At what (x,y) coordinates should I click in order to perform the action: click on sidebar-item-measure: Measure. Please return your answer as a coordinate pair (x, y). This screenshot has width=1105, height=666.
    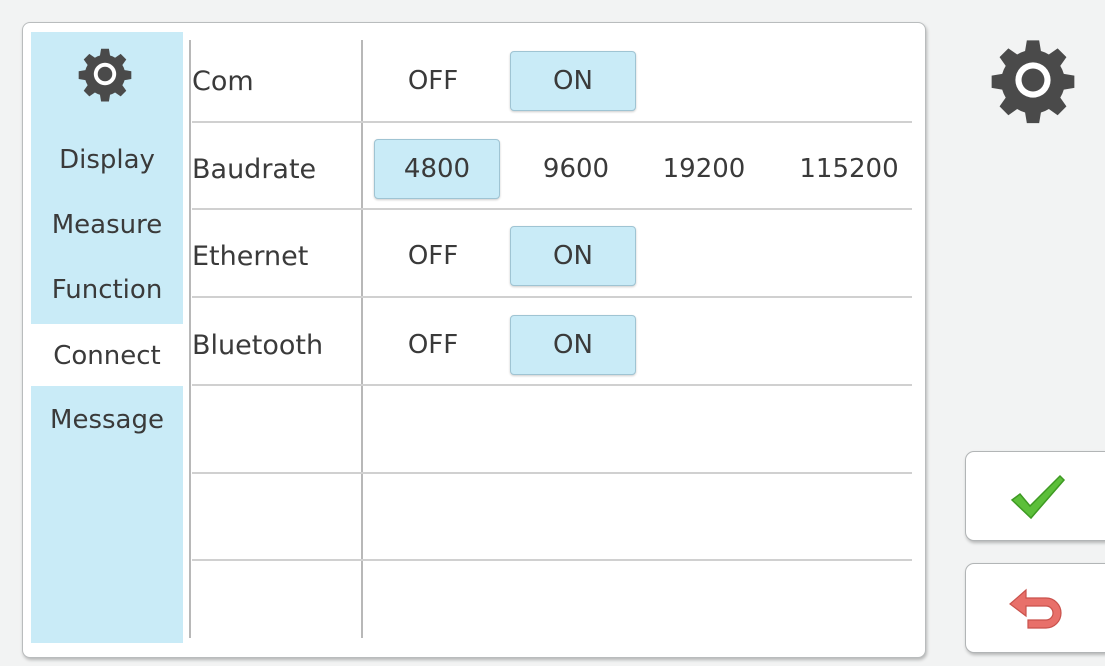
    Looking at the image, I should click on (107, 225).